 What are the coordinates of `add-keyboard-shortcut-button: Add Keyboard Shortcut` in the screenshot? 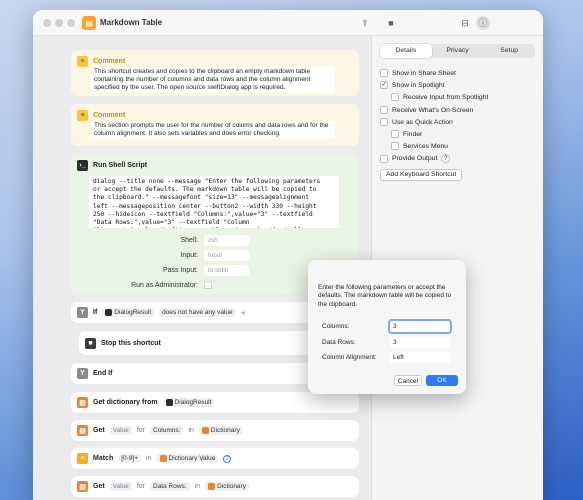 It's located at (421, 175).